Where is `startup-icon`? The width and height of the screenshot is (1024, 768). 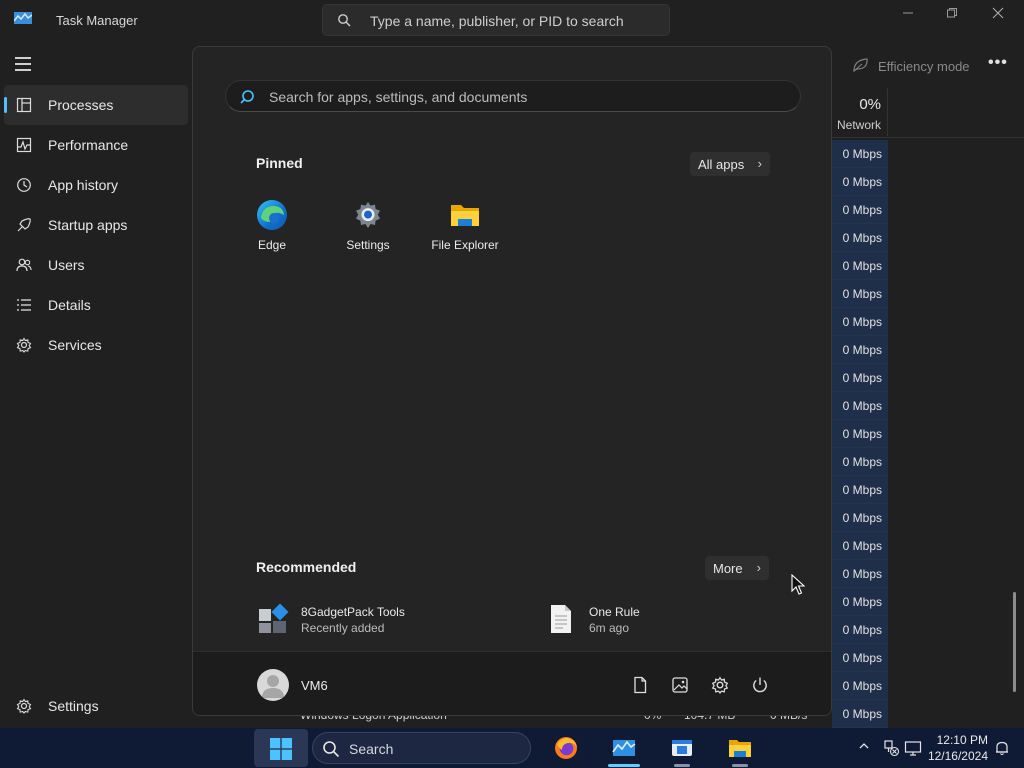
startup-icon is located at coordinates (24, 225).